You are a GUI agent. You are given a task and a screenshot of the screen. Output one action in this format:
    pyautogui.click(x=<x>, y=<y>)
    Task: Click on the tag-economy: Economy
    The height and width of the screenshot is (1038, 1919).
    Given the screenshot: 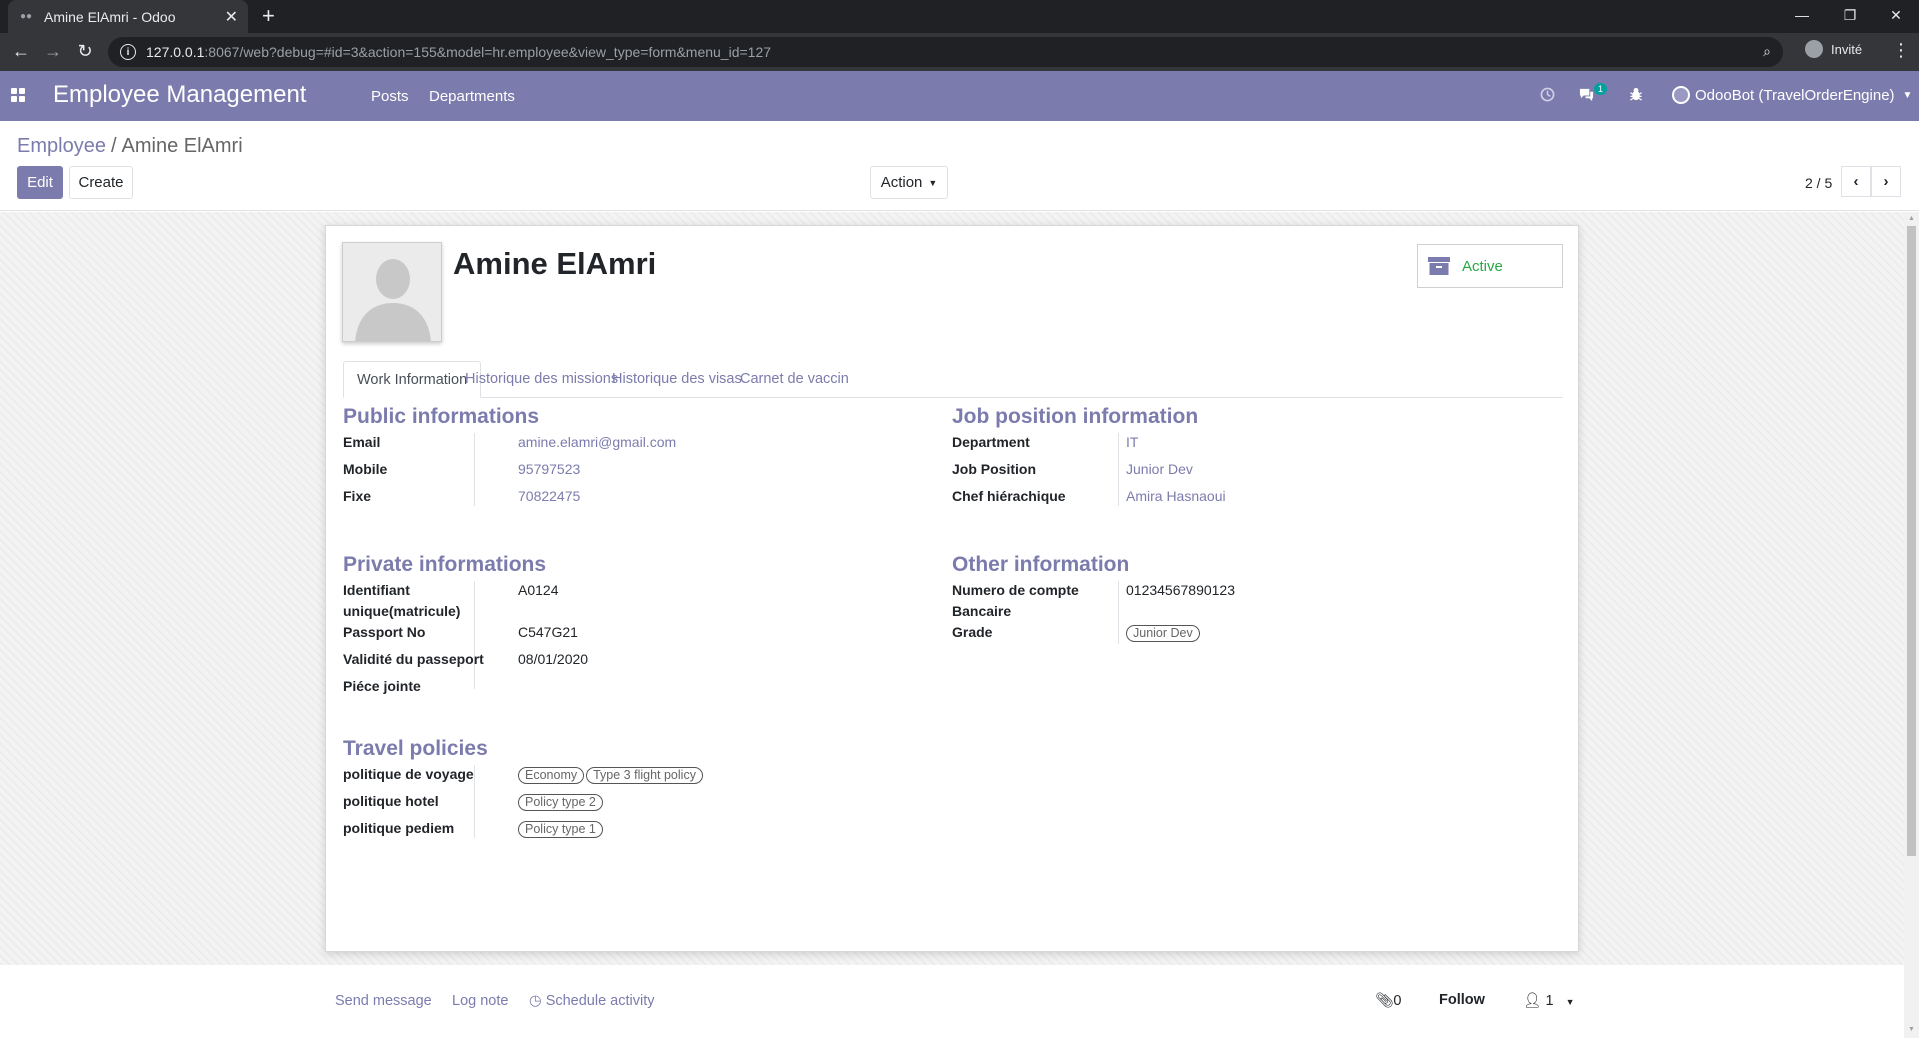 What is the action you would take?
    pyautogui.click(x=551, y=775)
    